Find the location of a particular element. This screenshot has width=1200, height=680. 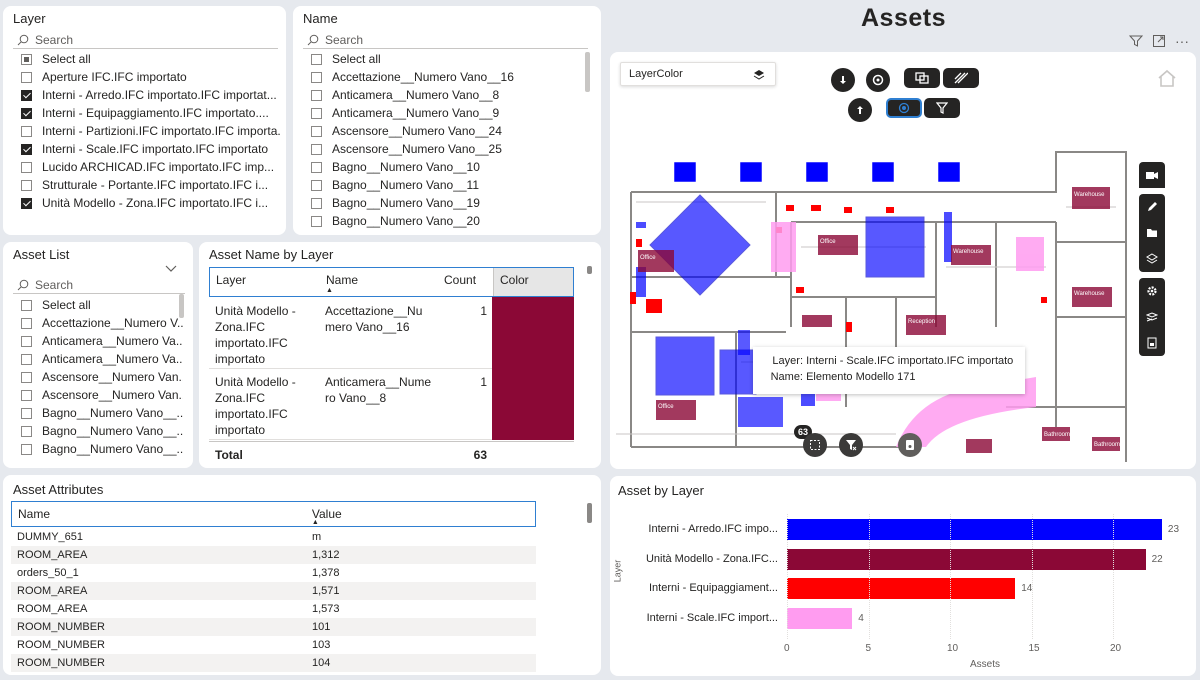

table-row: DUMMY_651 m is located at coordinates (273, 537).